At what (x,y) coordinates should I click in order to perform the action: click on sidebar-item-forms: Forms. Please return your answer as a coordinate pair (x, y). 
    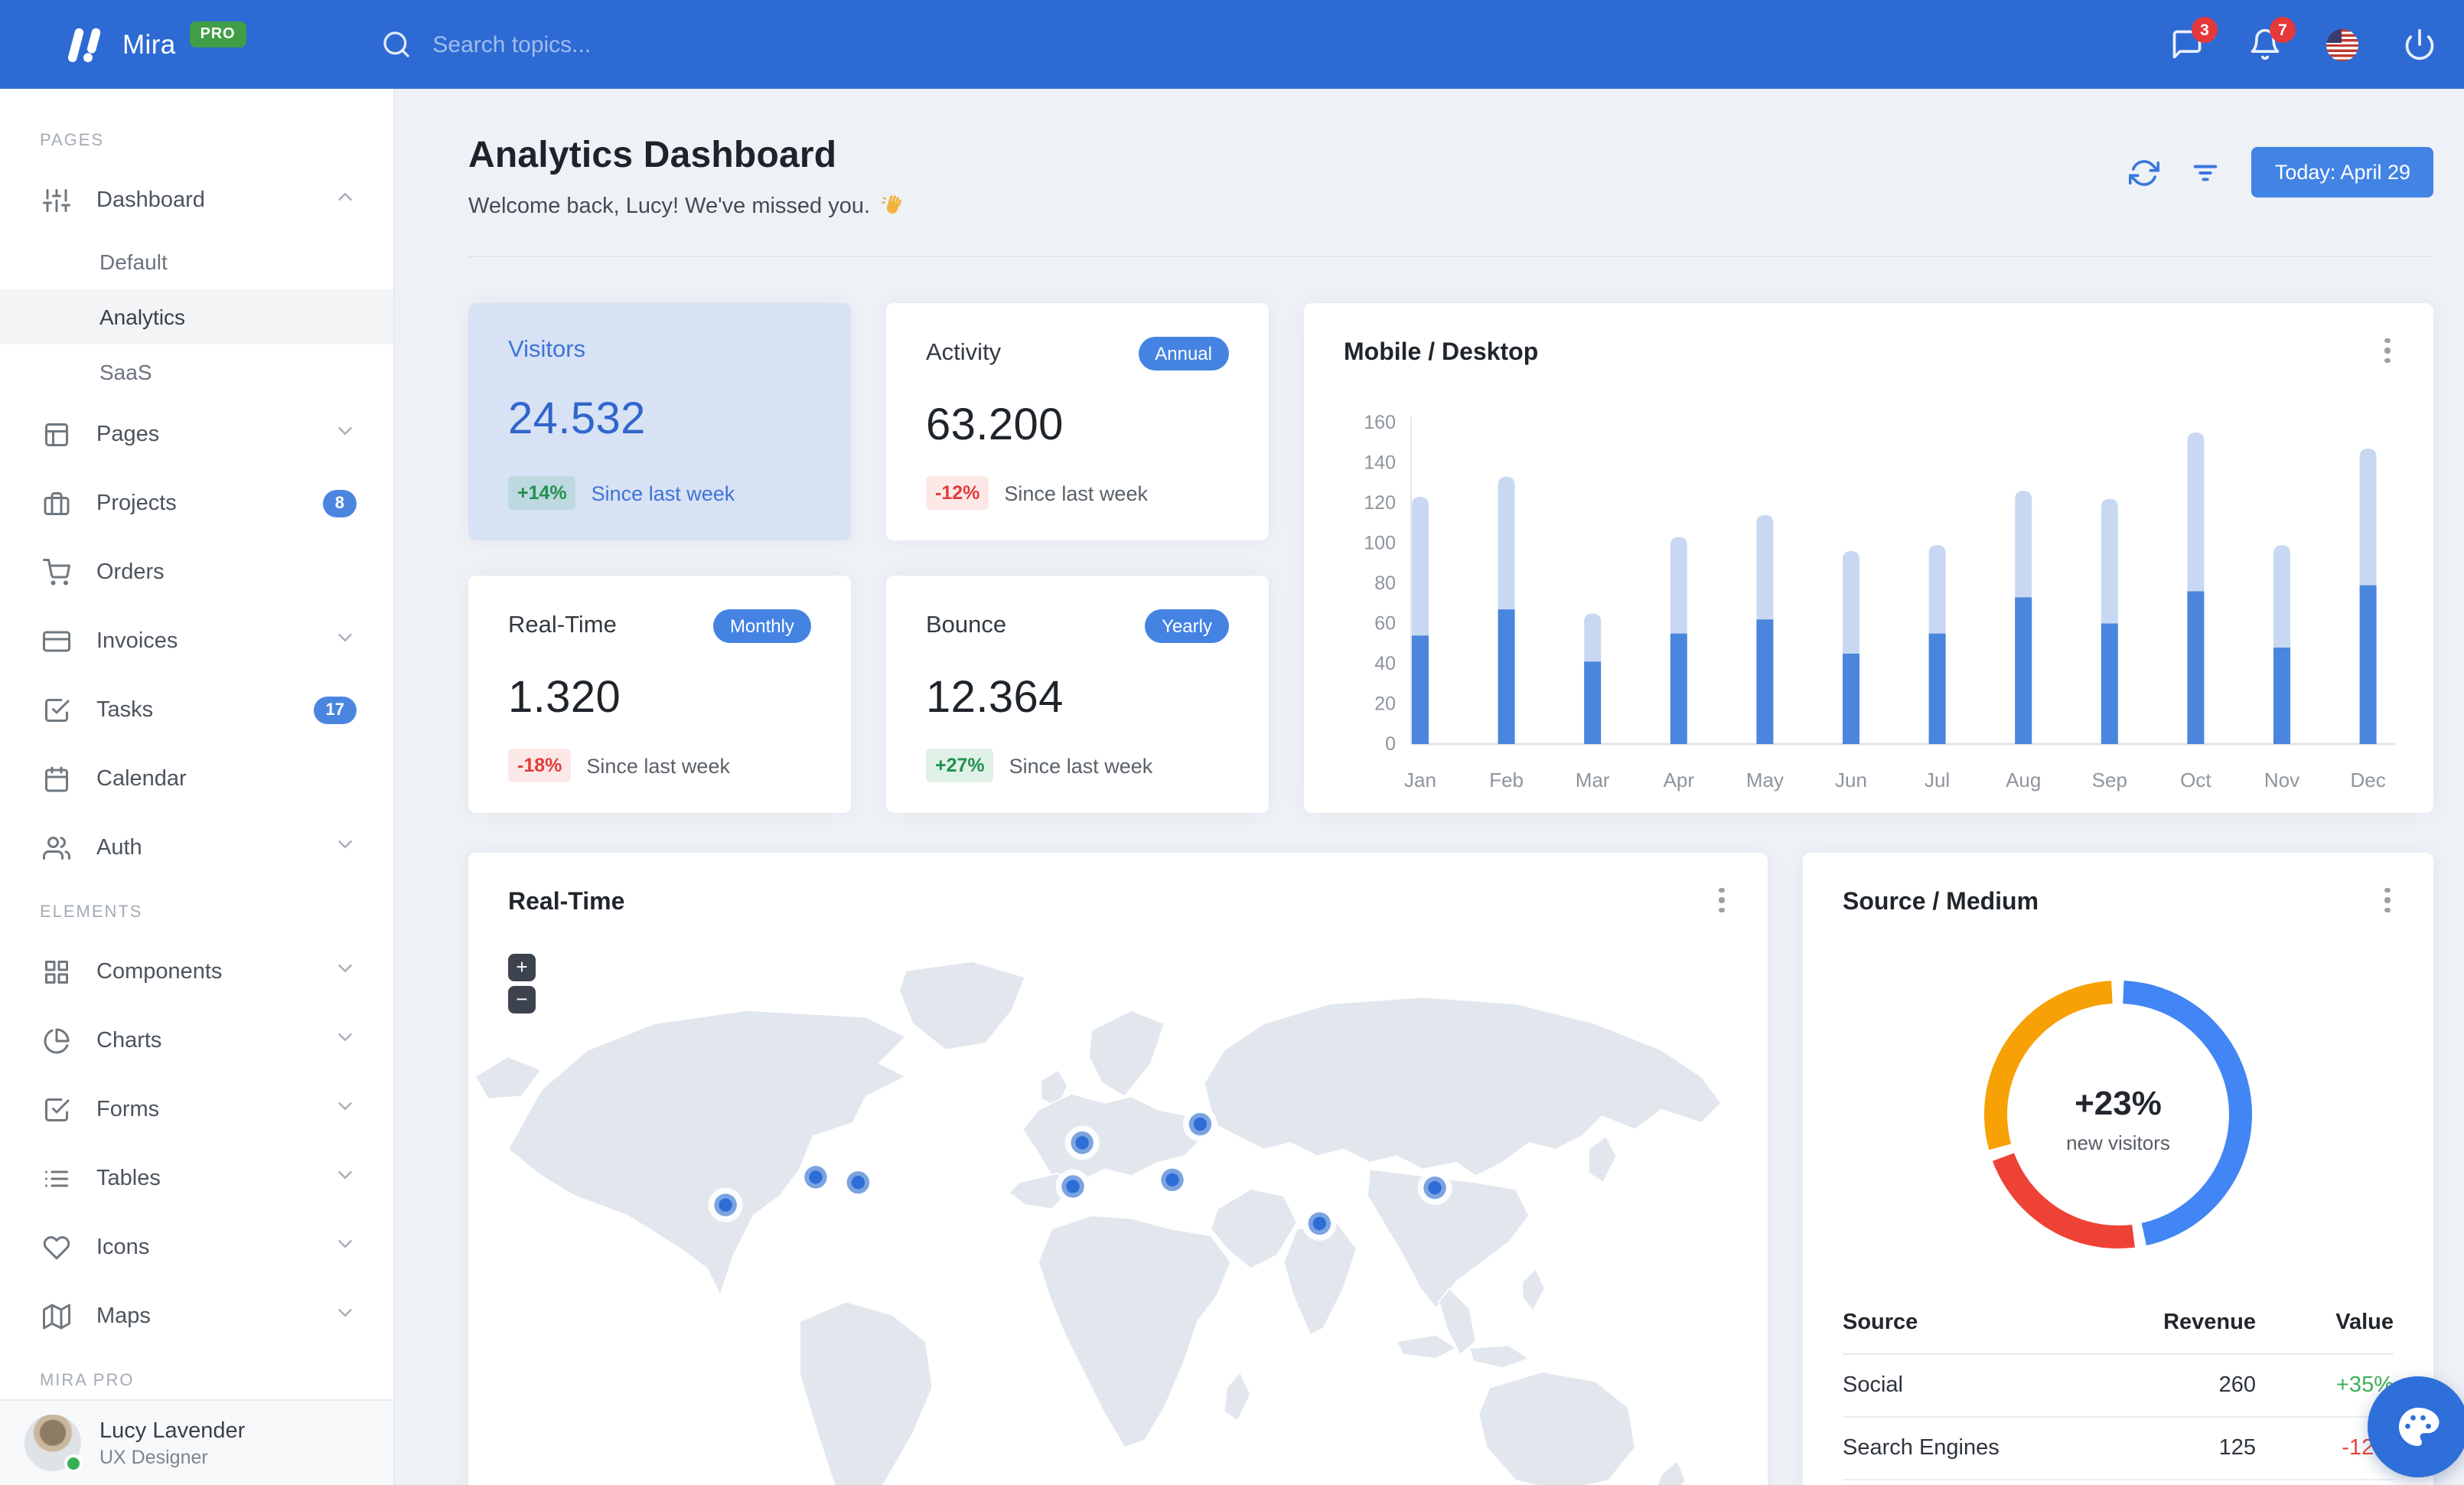
    Looking at the image, I should click on (197, 1109).